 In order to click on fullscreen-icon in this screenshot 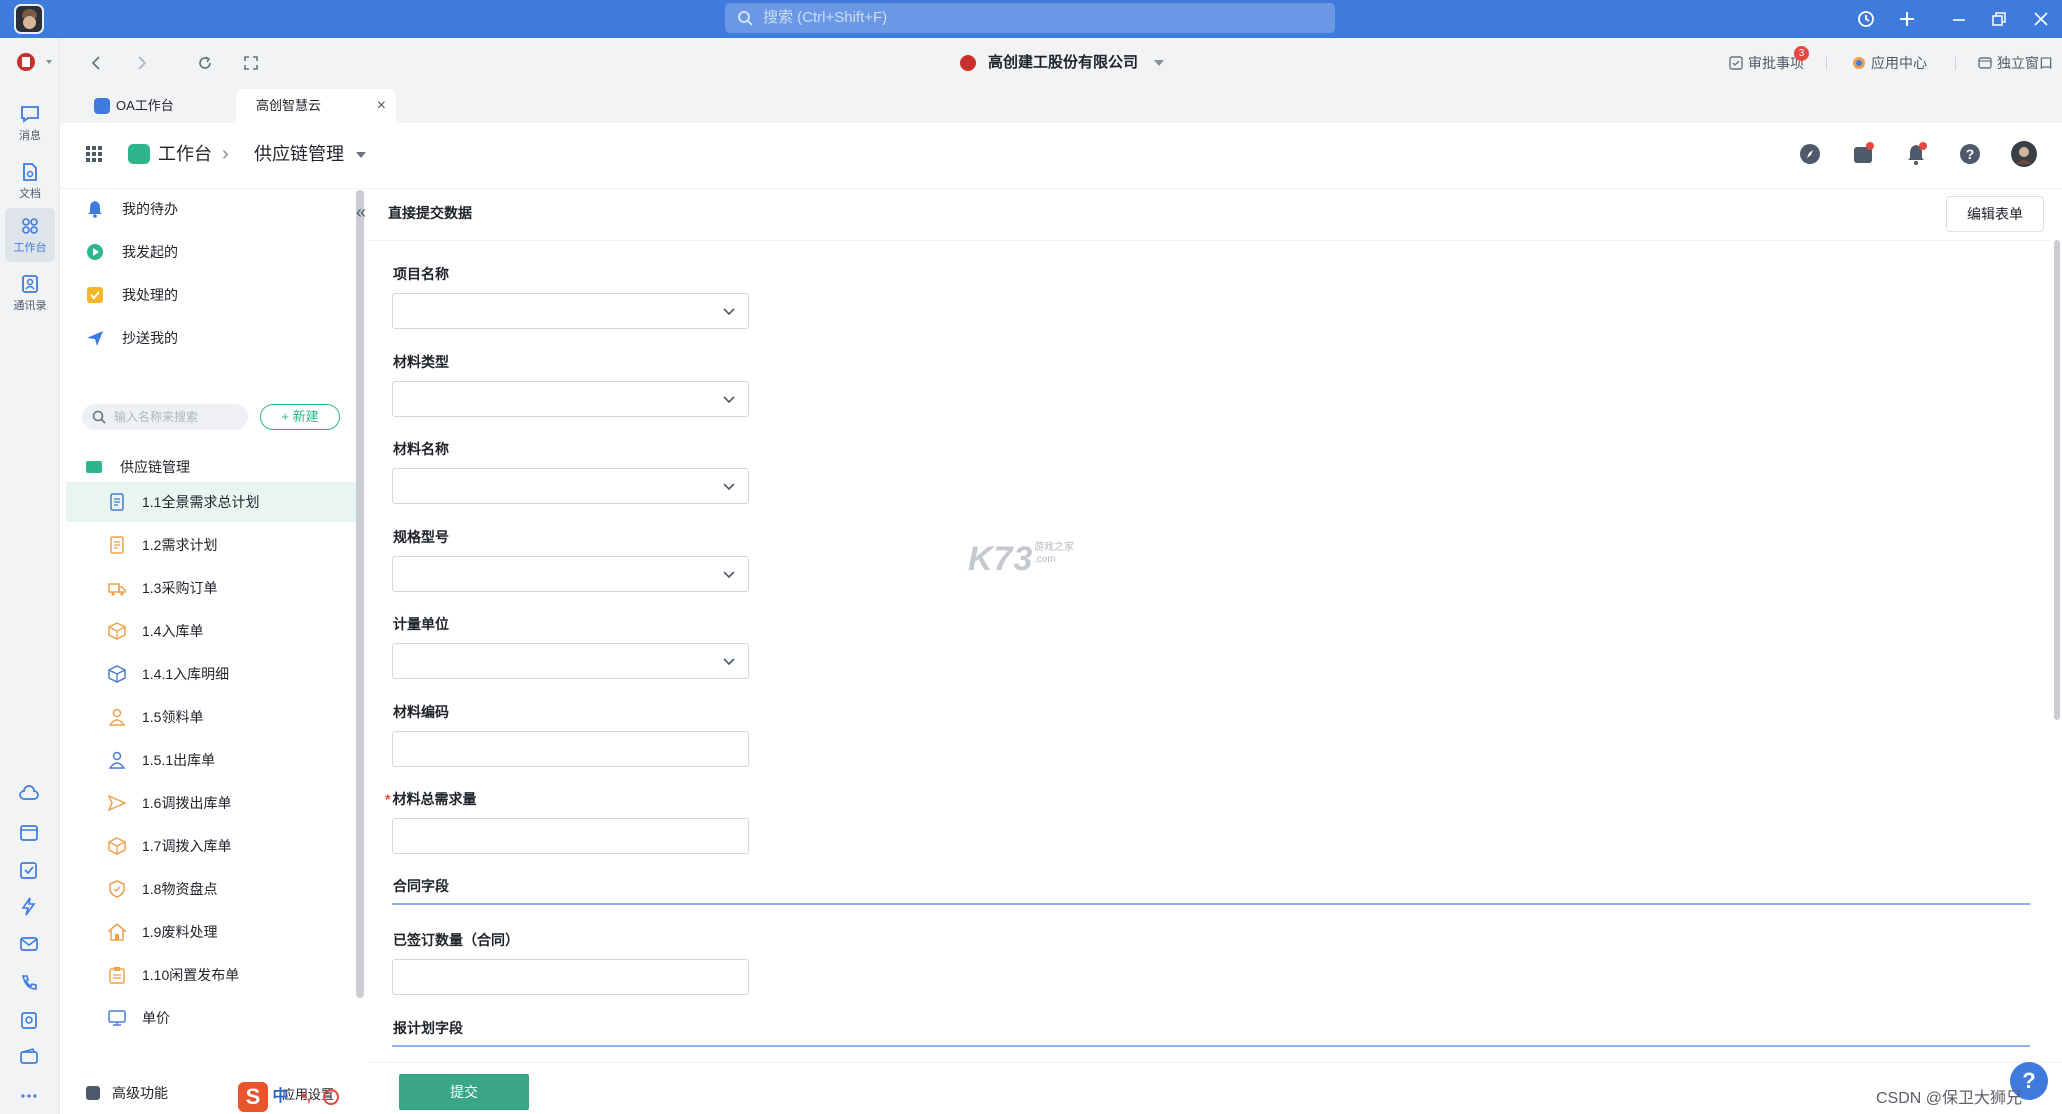, I will do `click(251, 63)`.